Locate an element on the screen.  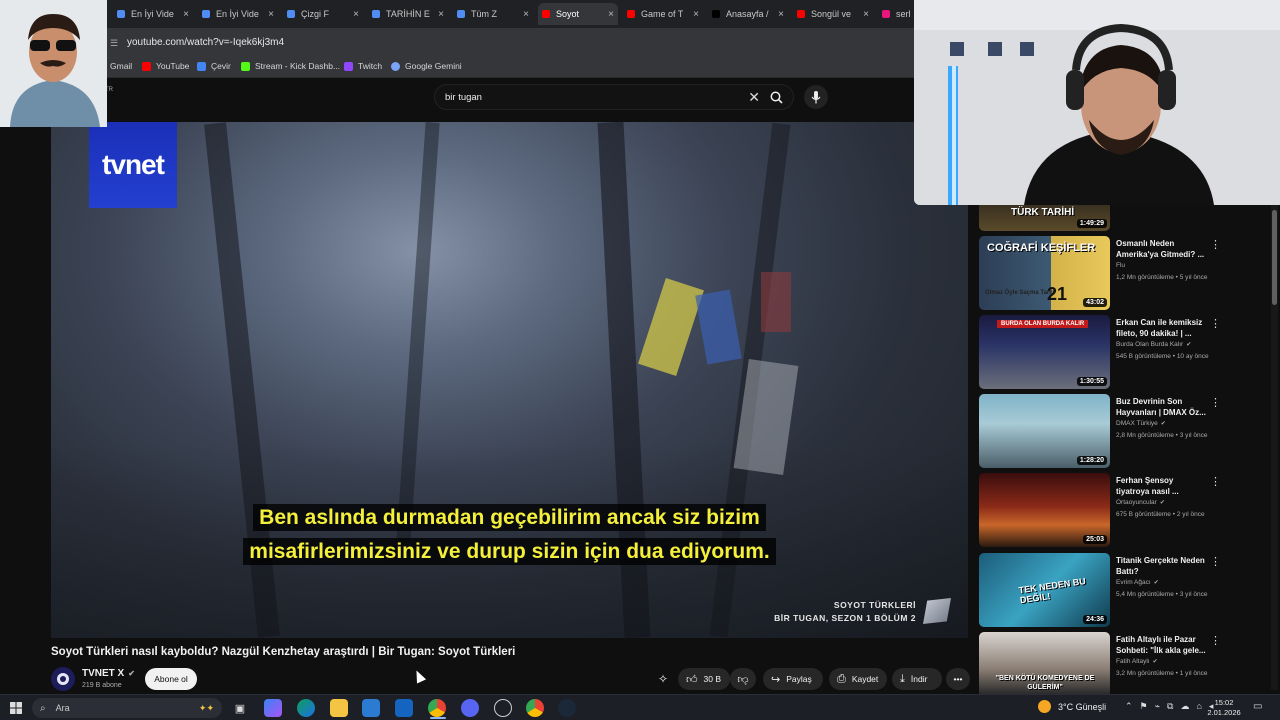
search-icon is located at coordinates (776, 97).